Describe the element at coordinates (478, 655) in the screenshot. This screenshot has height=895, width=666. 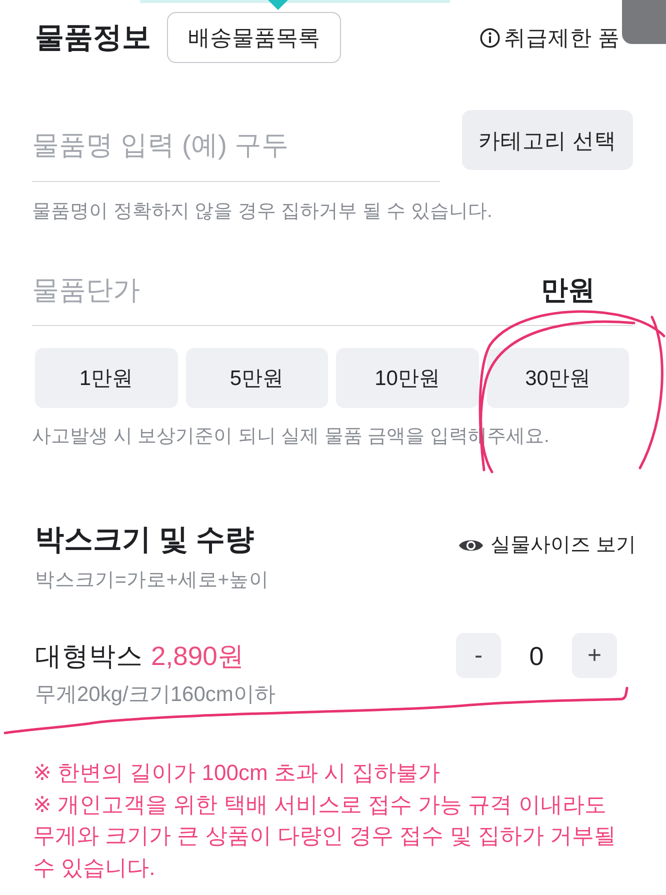
I see `decrement-button: -` at that location.